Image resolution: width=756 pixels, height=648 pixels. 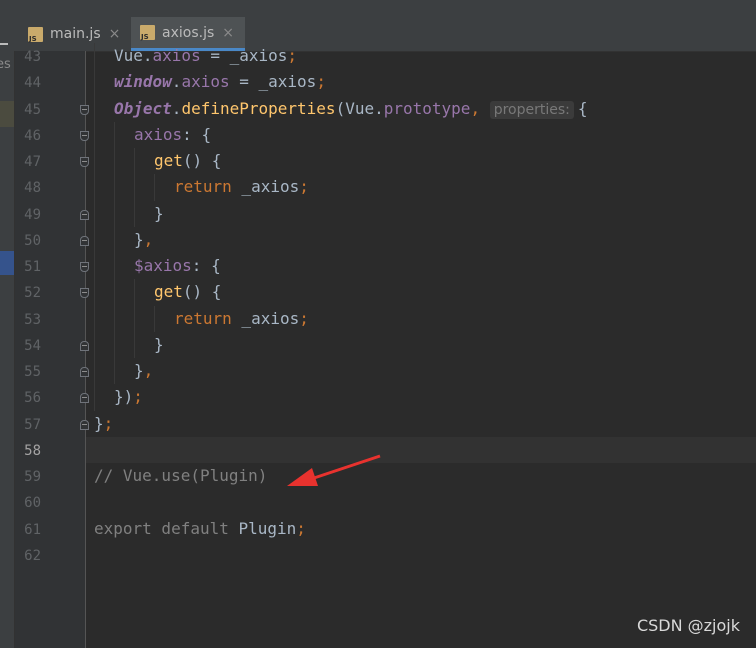 I want to click on watermark: CSDN @zjojk, so click(x=688, y=625).